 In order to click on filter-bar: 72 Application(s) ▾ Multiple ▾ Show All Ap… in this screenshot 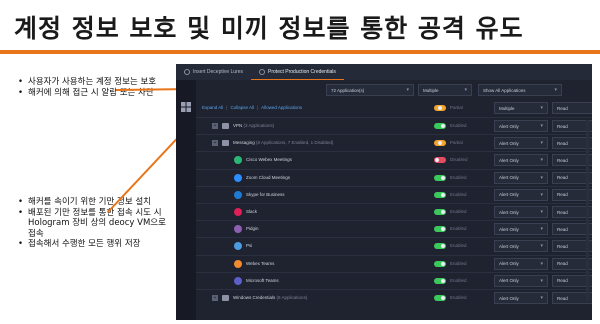, I will do `click(394, 90)`.